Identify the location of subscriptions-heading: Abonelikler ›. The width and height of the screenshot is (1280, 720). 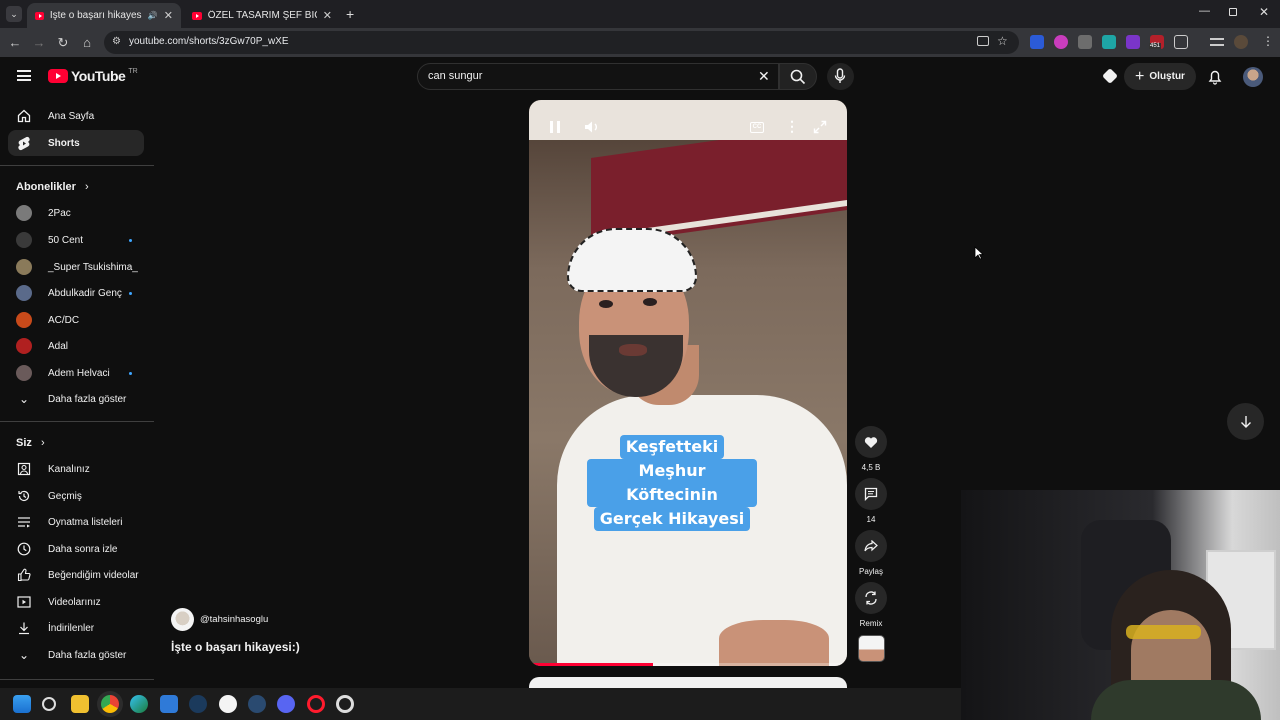
(52, 187).